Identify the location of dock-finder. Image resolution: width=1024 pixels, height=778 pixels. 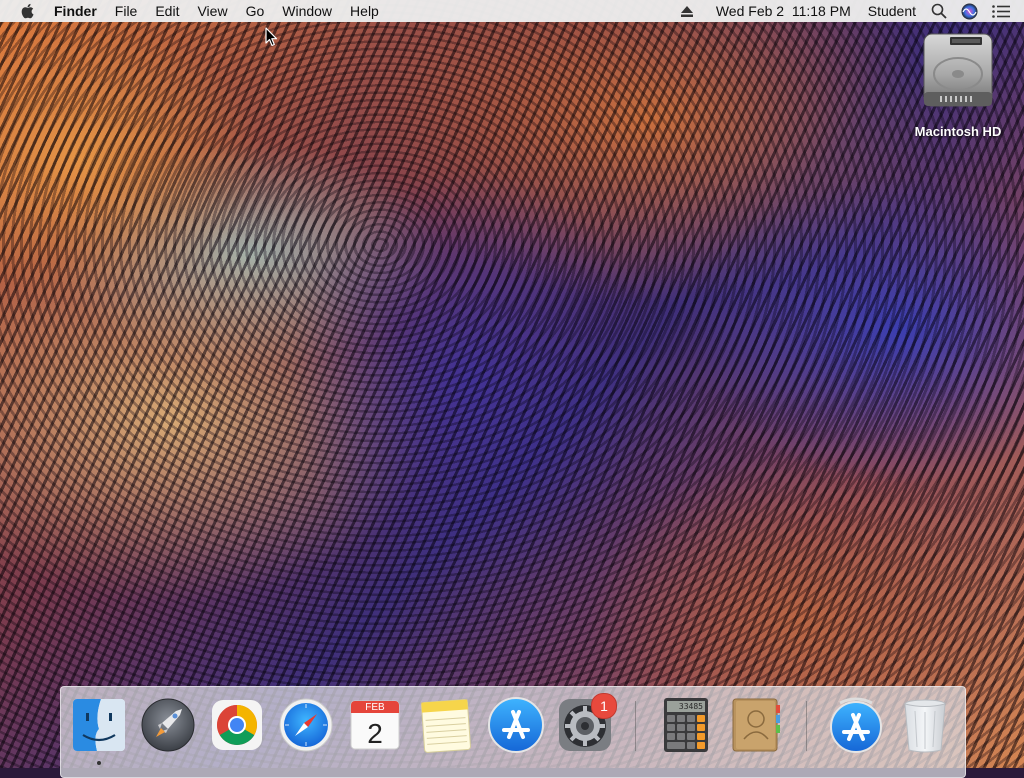
(99, 725).